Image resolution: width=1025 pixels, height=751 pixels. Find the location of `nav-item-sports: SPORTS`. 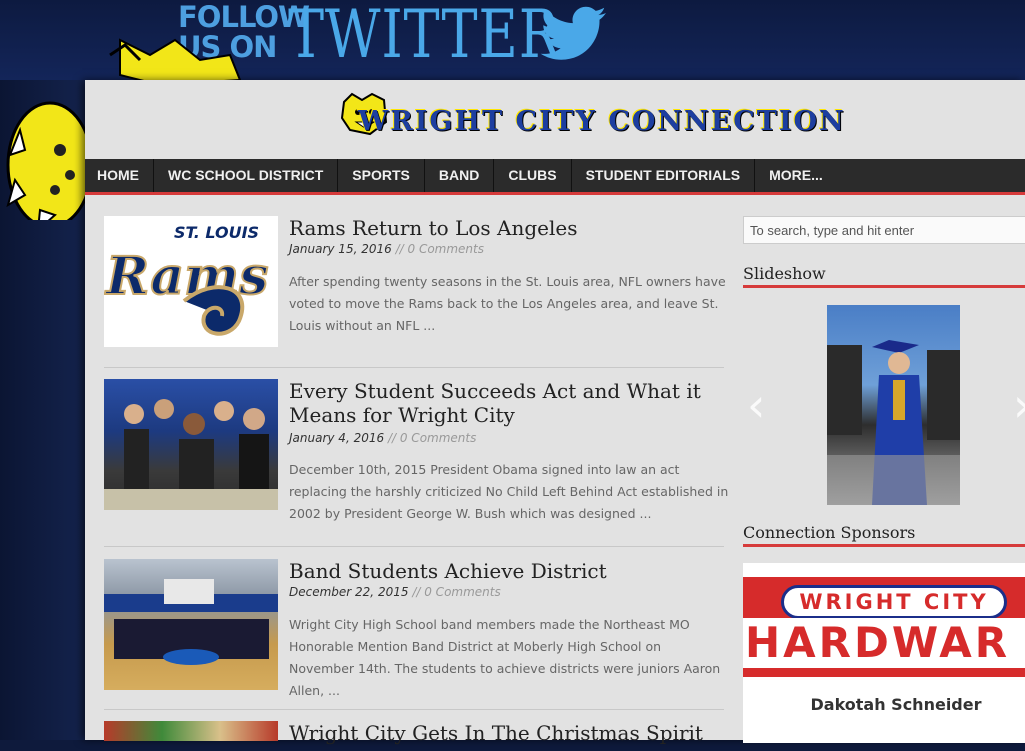

nav-item-sports: SPORTS is located at coordinates (381, 175).